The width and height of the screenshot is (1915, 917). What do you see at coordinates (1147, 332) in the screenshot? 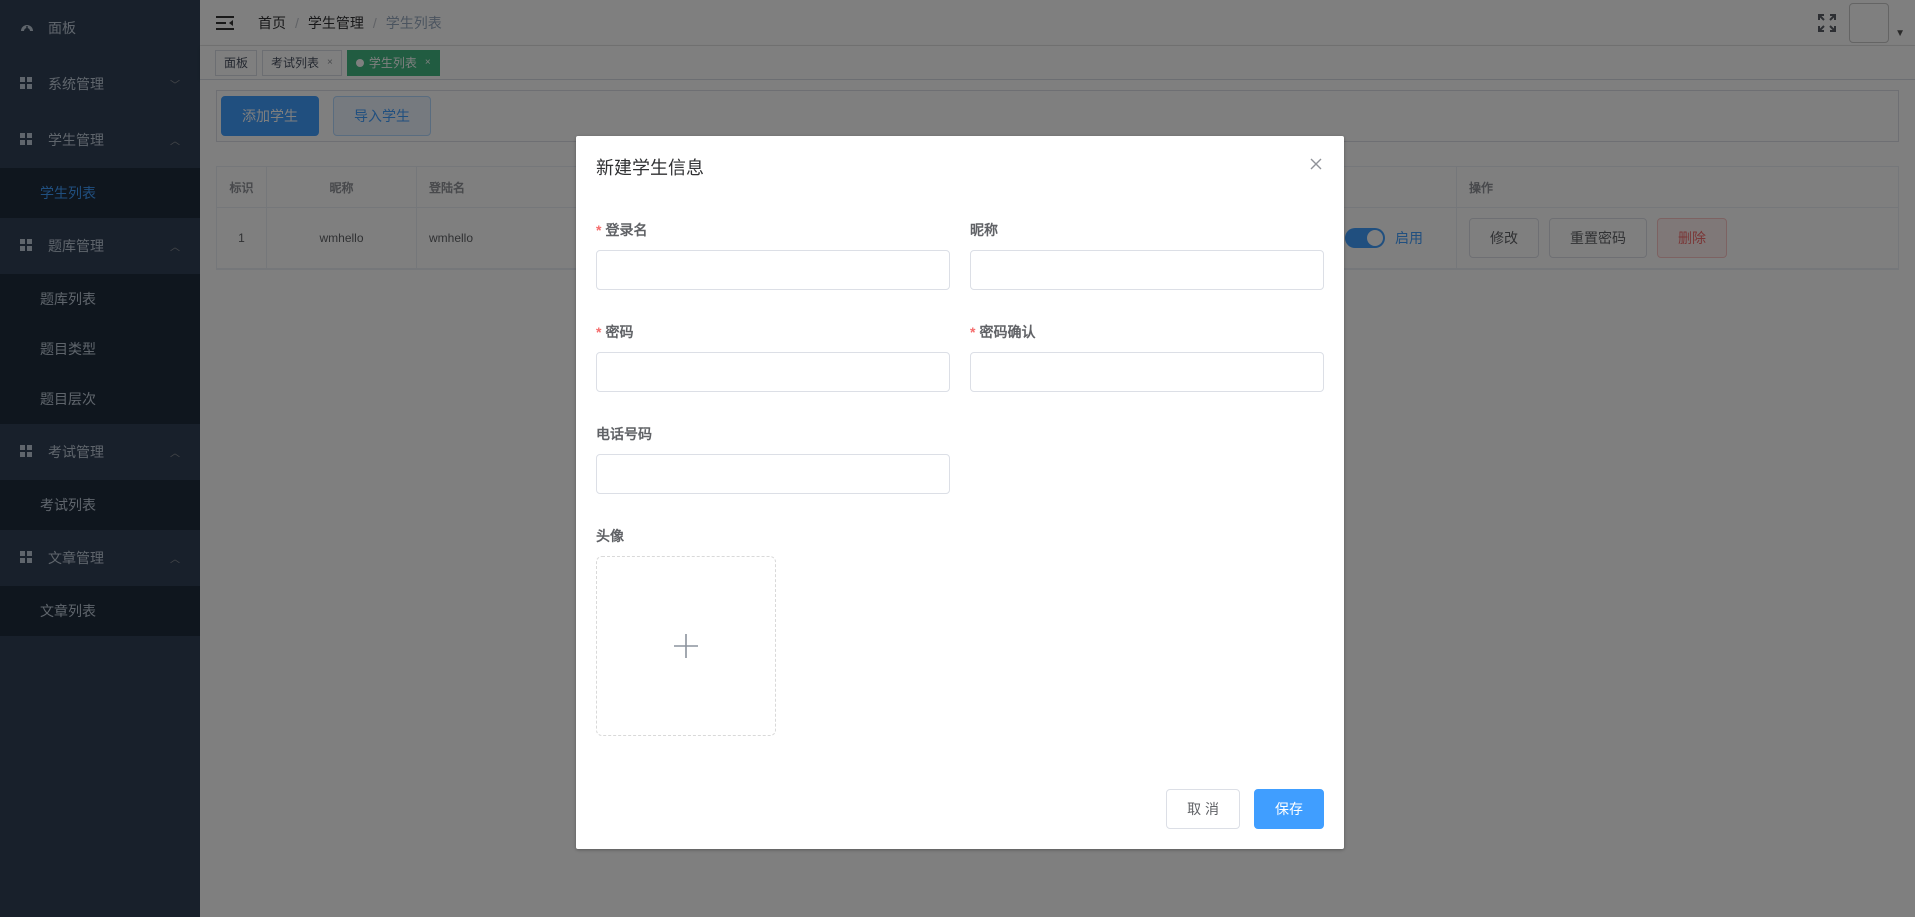
I see `password-confirm-label: * 密码确认` at bounding box center [1147, 332].